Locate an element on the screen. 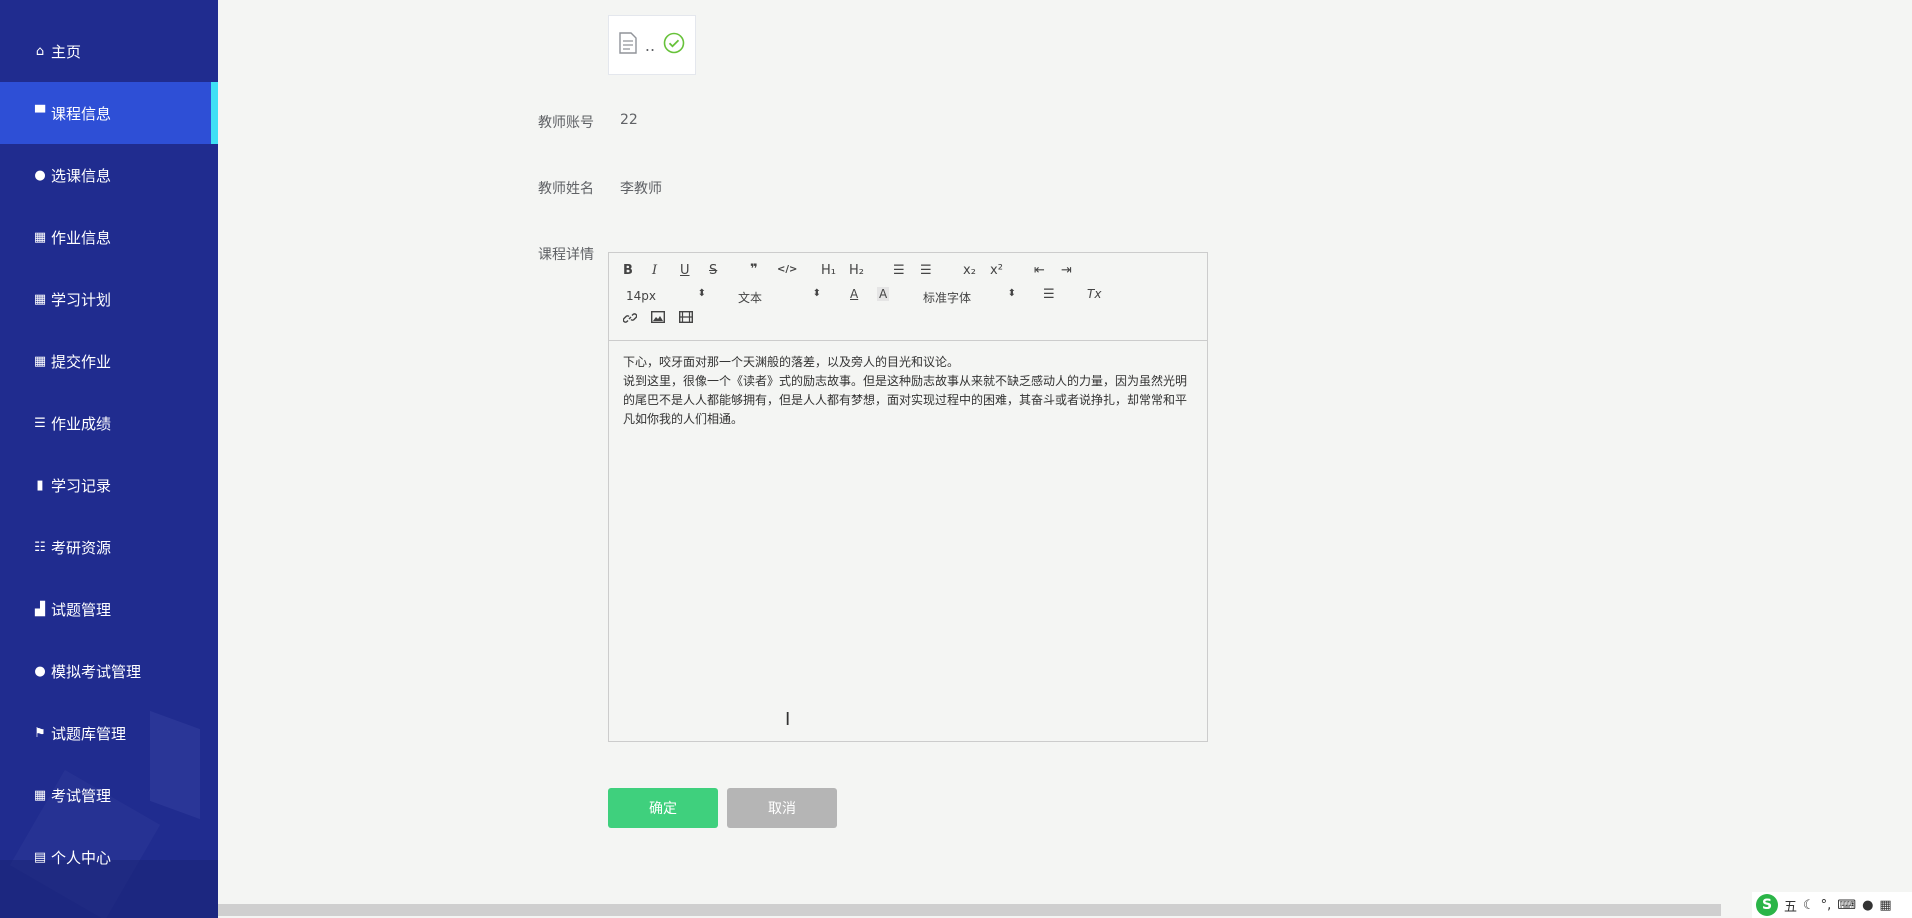 This screenshot has height=918, width=1912. strike-button: S is located at coordinates (713, 270).